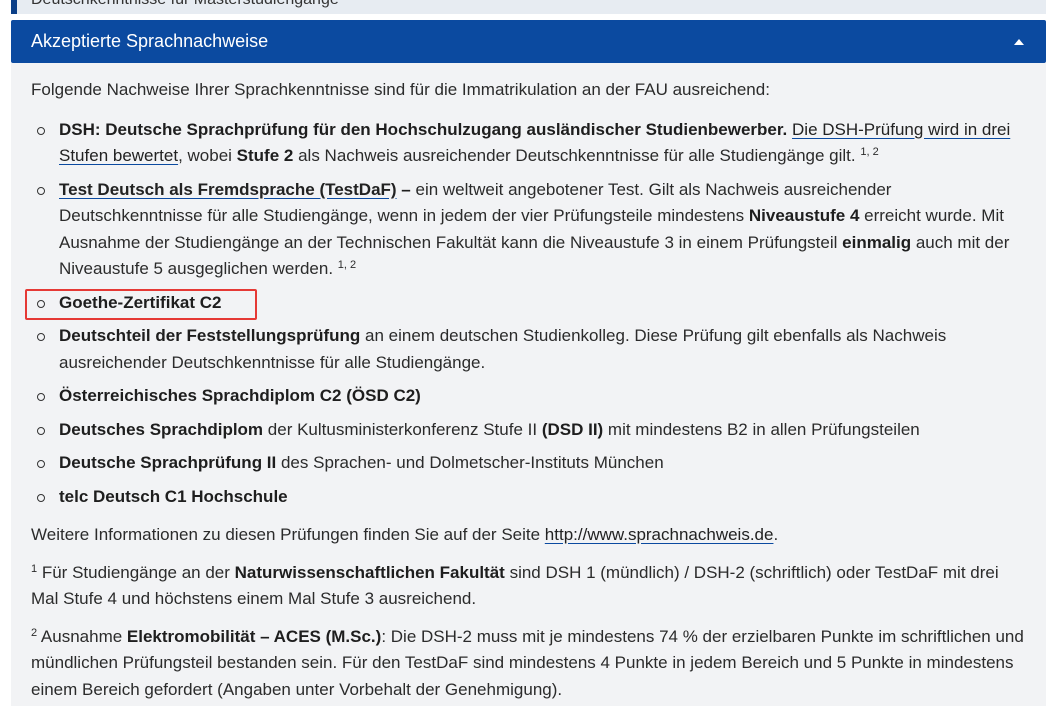 This screenshot has height=706, width=1064. I want to click on testdaf-niveau: Niveaustufe 4, so click(804, 215).